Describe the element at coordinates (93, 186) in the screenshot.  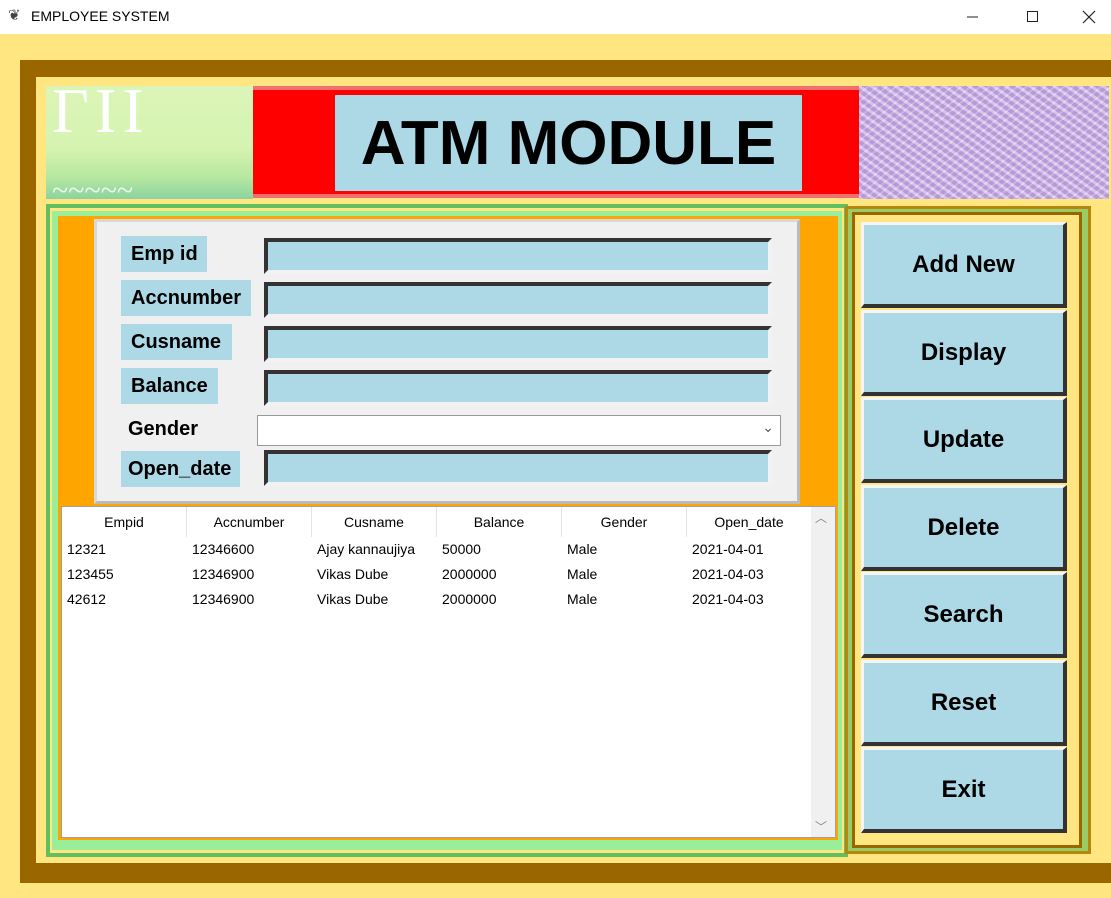
I see `header-left-image-overlay-2: ~~~~~` at that location.